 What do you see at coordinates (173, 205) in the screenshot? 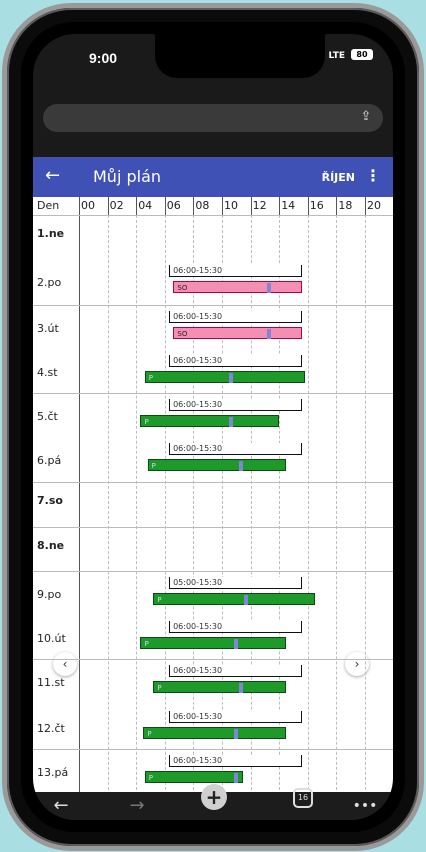
I see `hour-label: 06` at bounding box center [173, 205].